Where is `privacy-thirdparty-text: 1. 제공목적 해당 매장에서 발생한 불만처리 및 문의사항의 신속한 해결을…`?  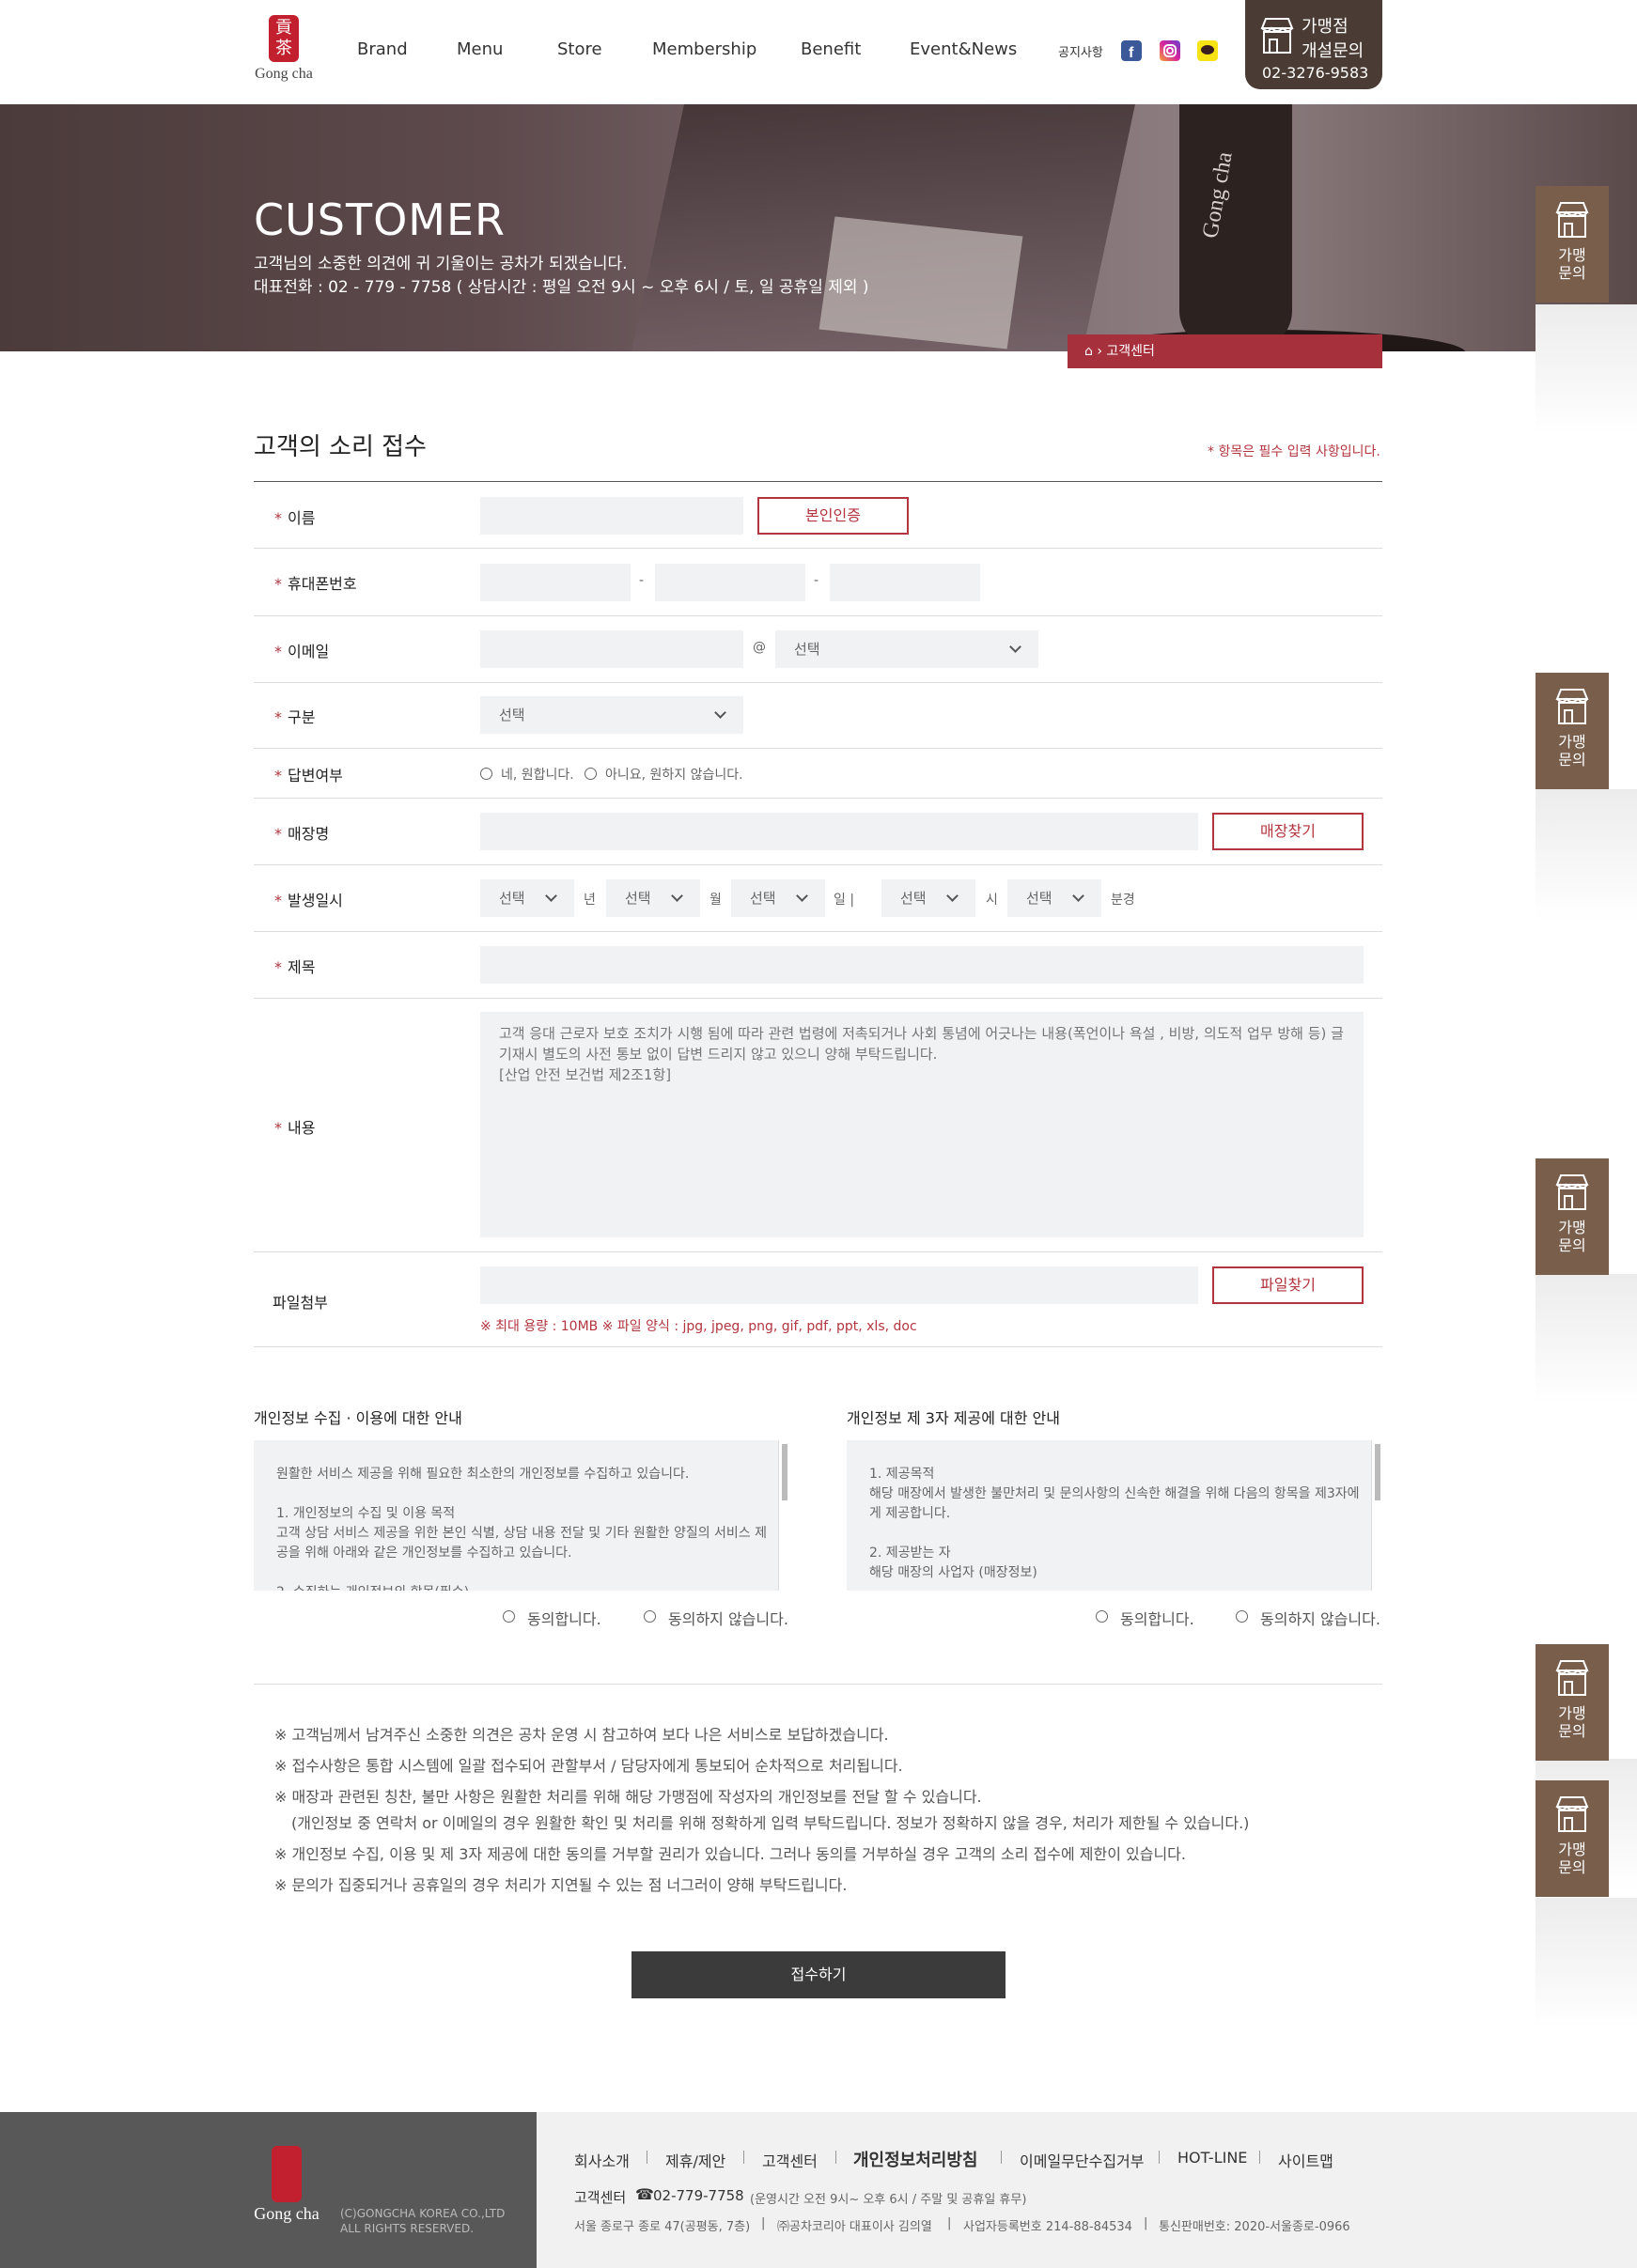 privacy-thirdparty-text: 1. 제공목적 해당 매장에서 발생한 불만처리 및 문의사항의 신속한 해결을… is located at coordinates (1114, 1515).